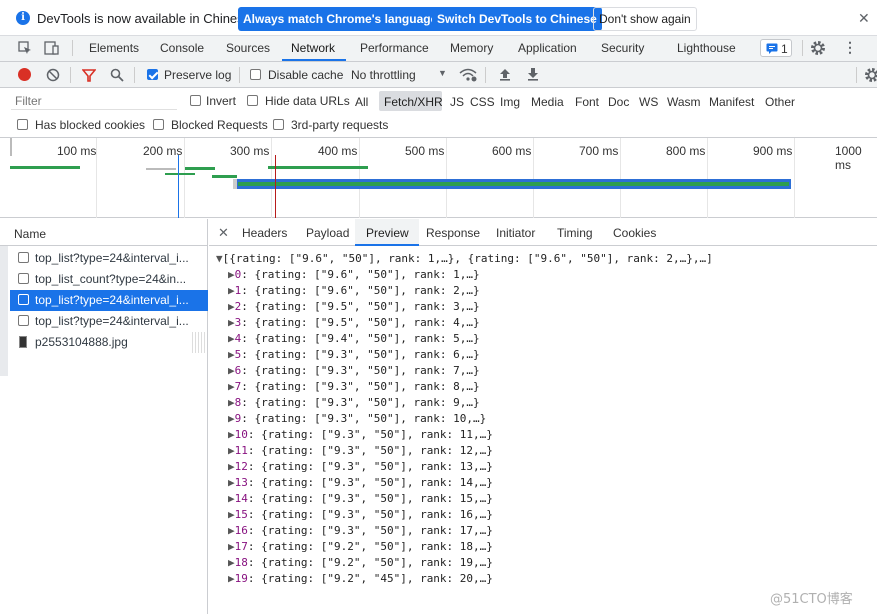 The image size is (877, 614). What do you see at coordinates (340, 19) in the screenshot?
I see `always-match-language-button: Always match Chrome's language` at bounding box center [340, 19].